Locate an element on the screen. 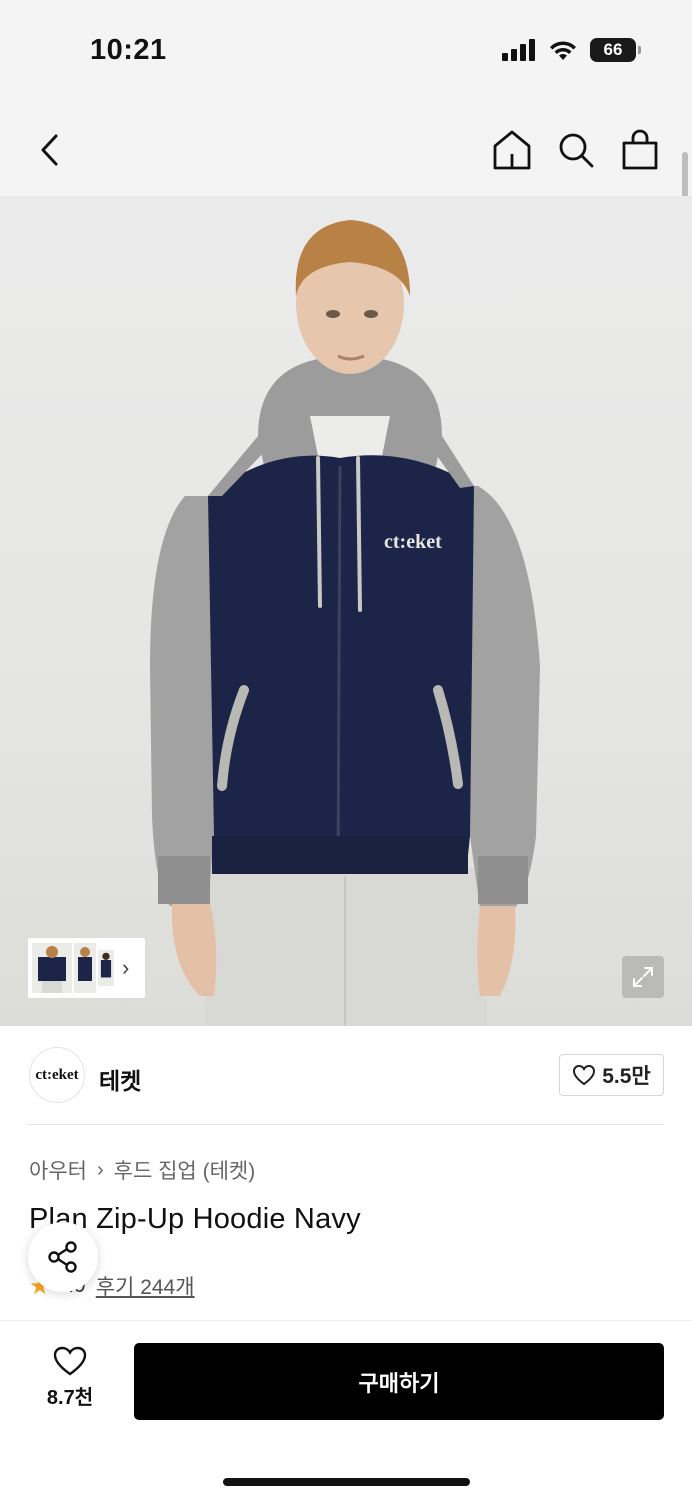 The height and width of the screenshot is (1500, 692). wishlist-button: 8.7천 is located at coordinates (70, 1380).